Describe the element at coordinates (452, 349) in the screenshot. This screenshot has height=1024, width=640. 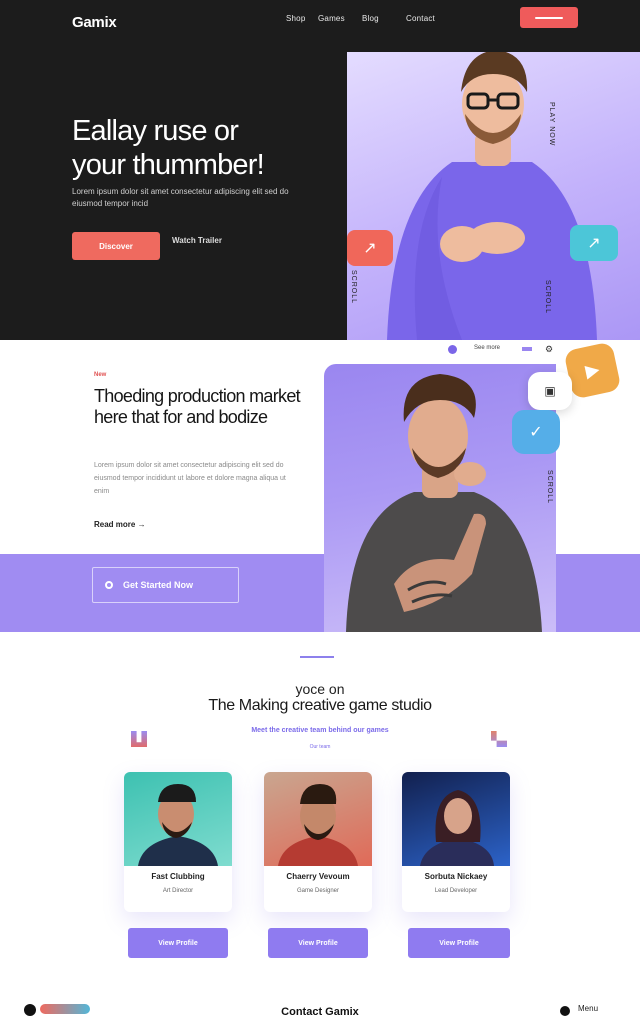
I see `dot-indicator` at that location.